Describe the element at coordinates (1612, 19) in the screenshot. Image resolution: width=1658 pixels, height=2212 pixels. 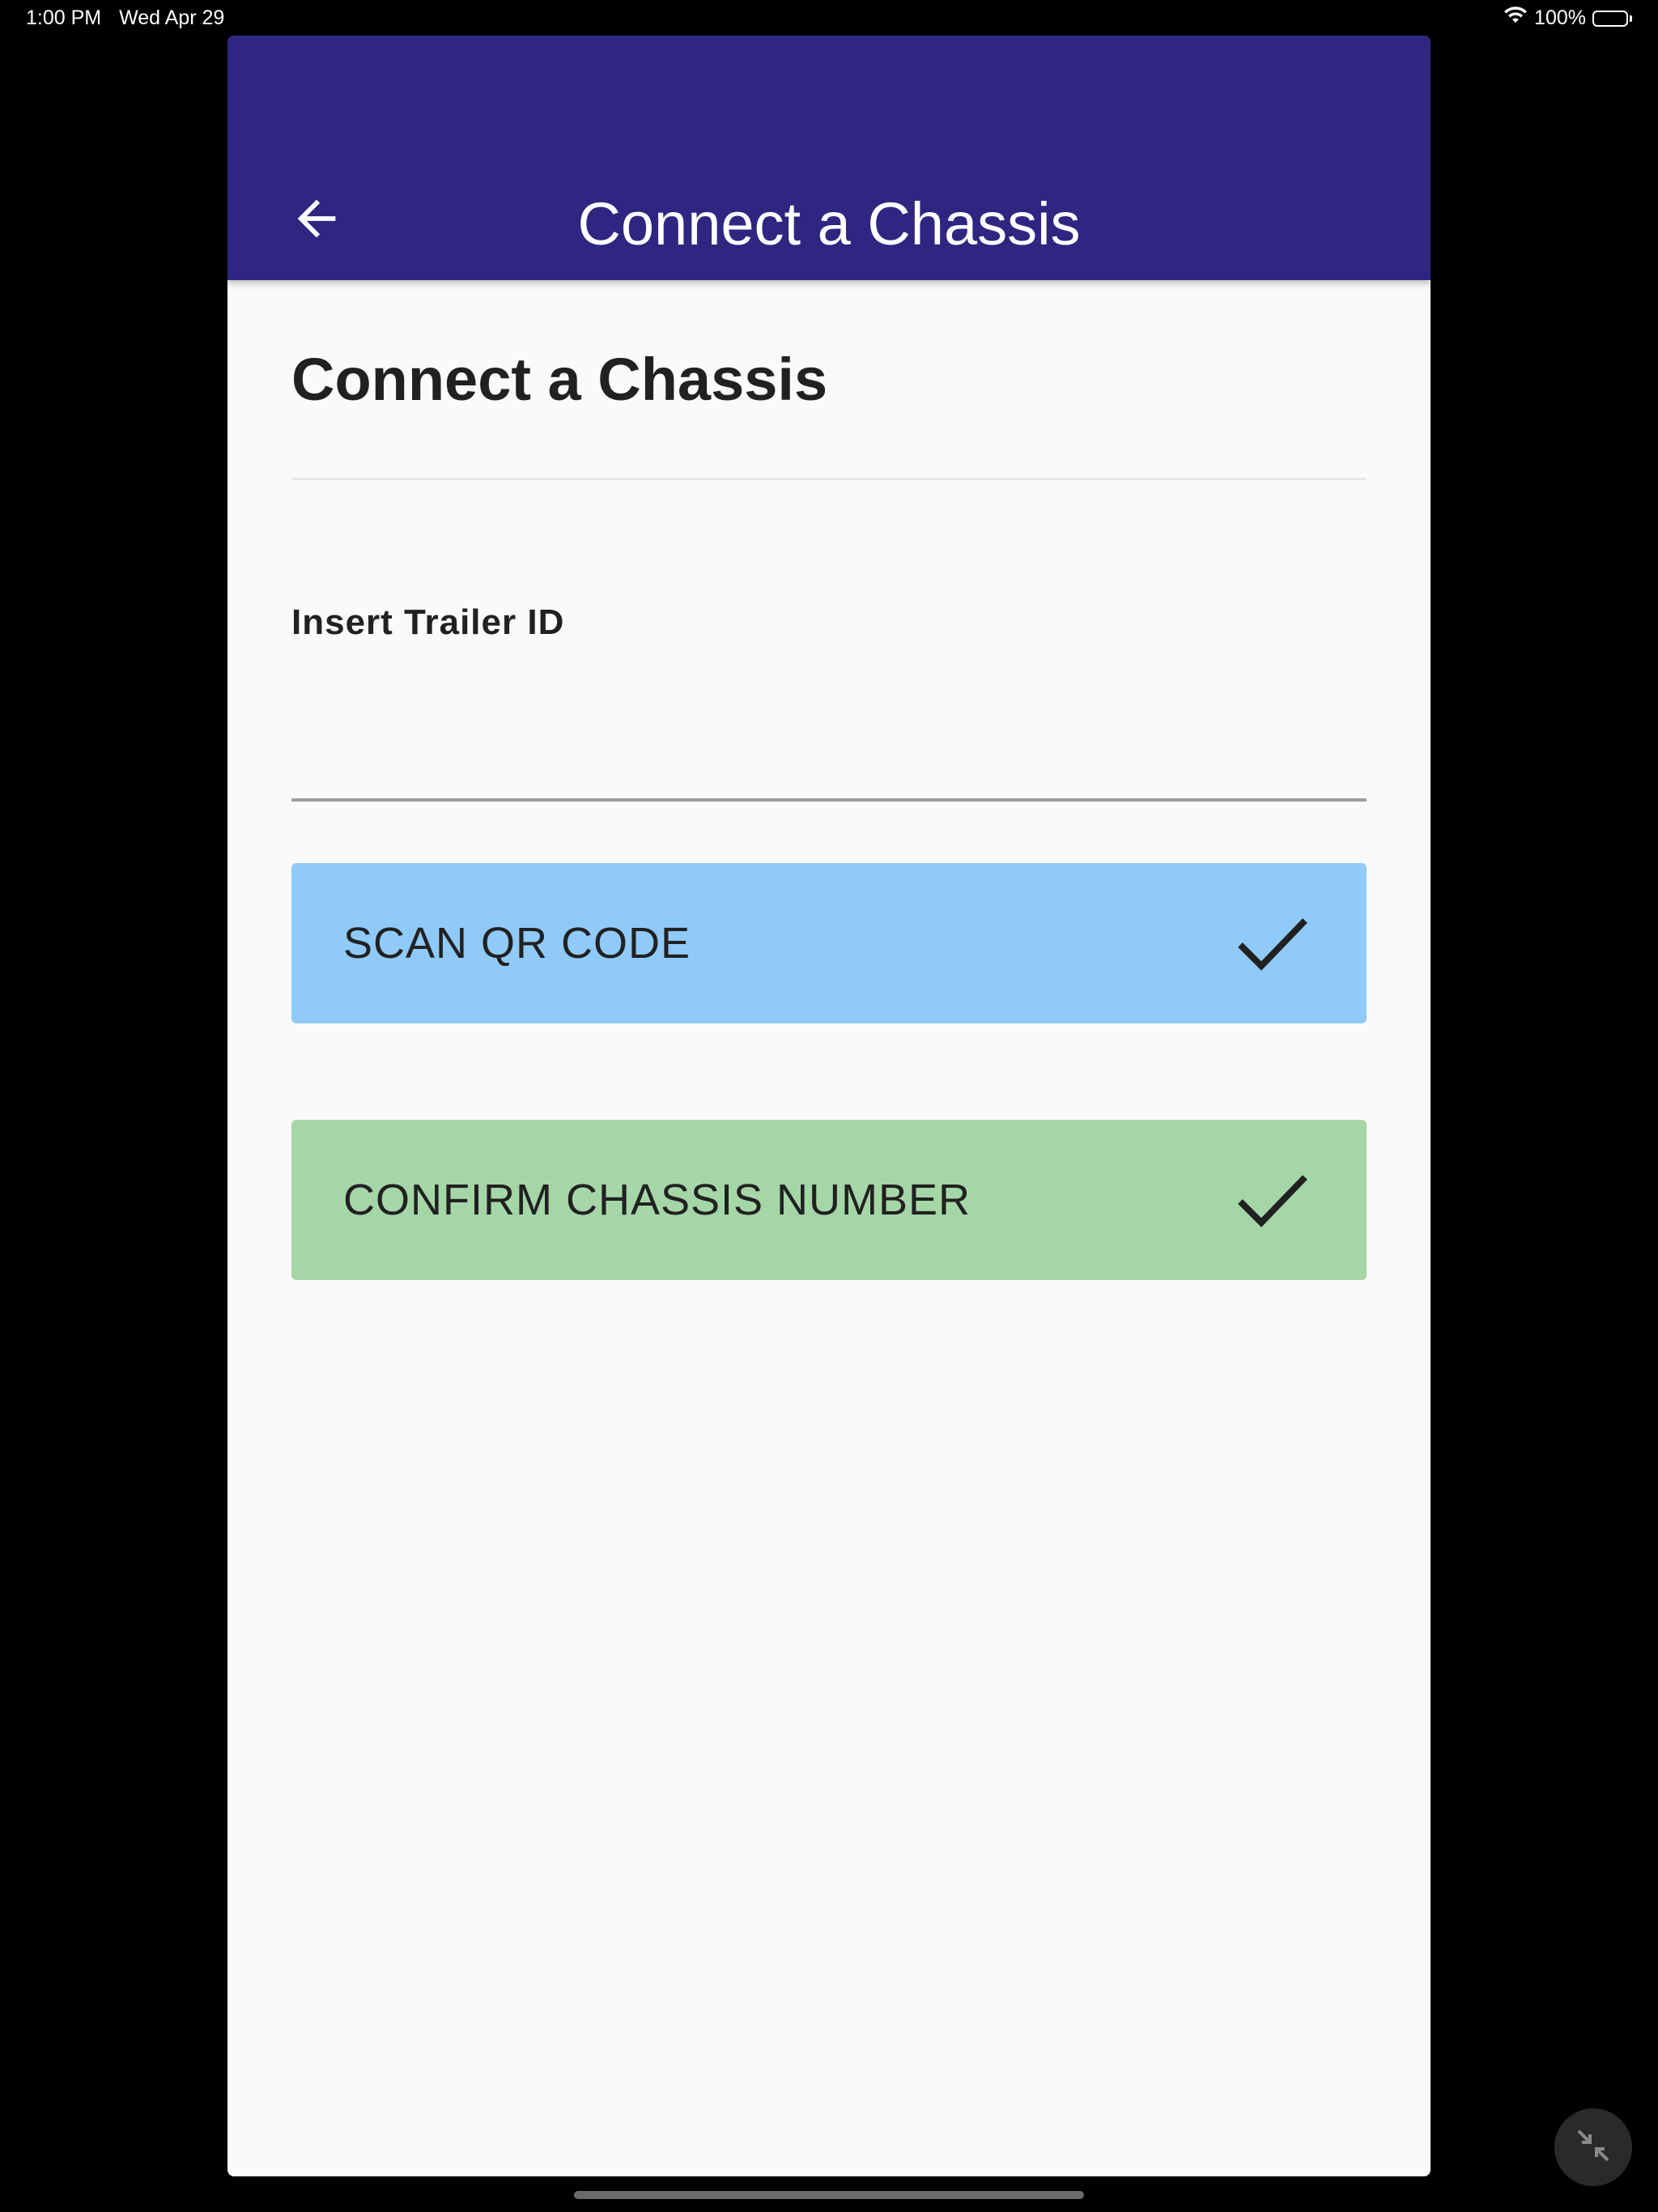
I see `battery-icon` at that location.